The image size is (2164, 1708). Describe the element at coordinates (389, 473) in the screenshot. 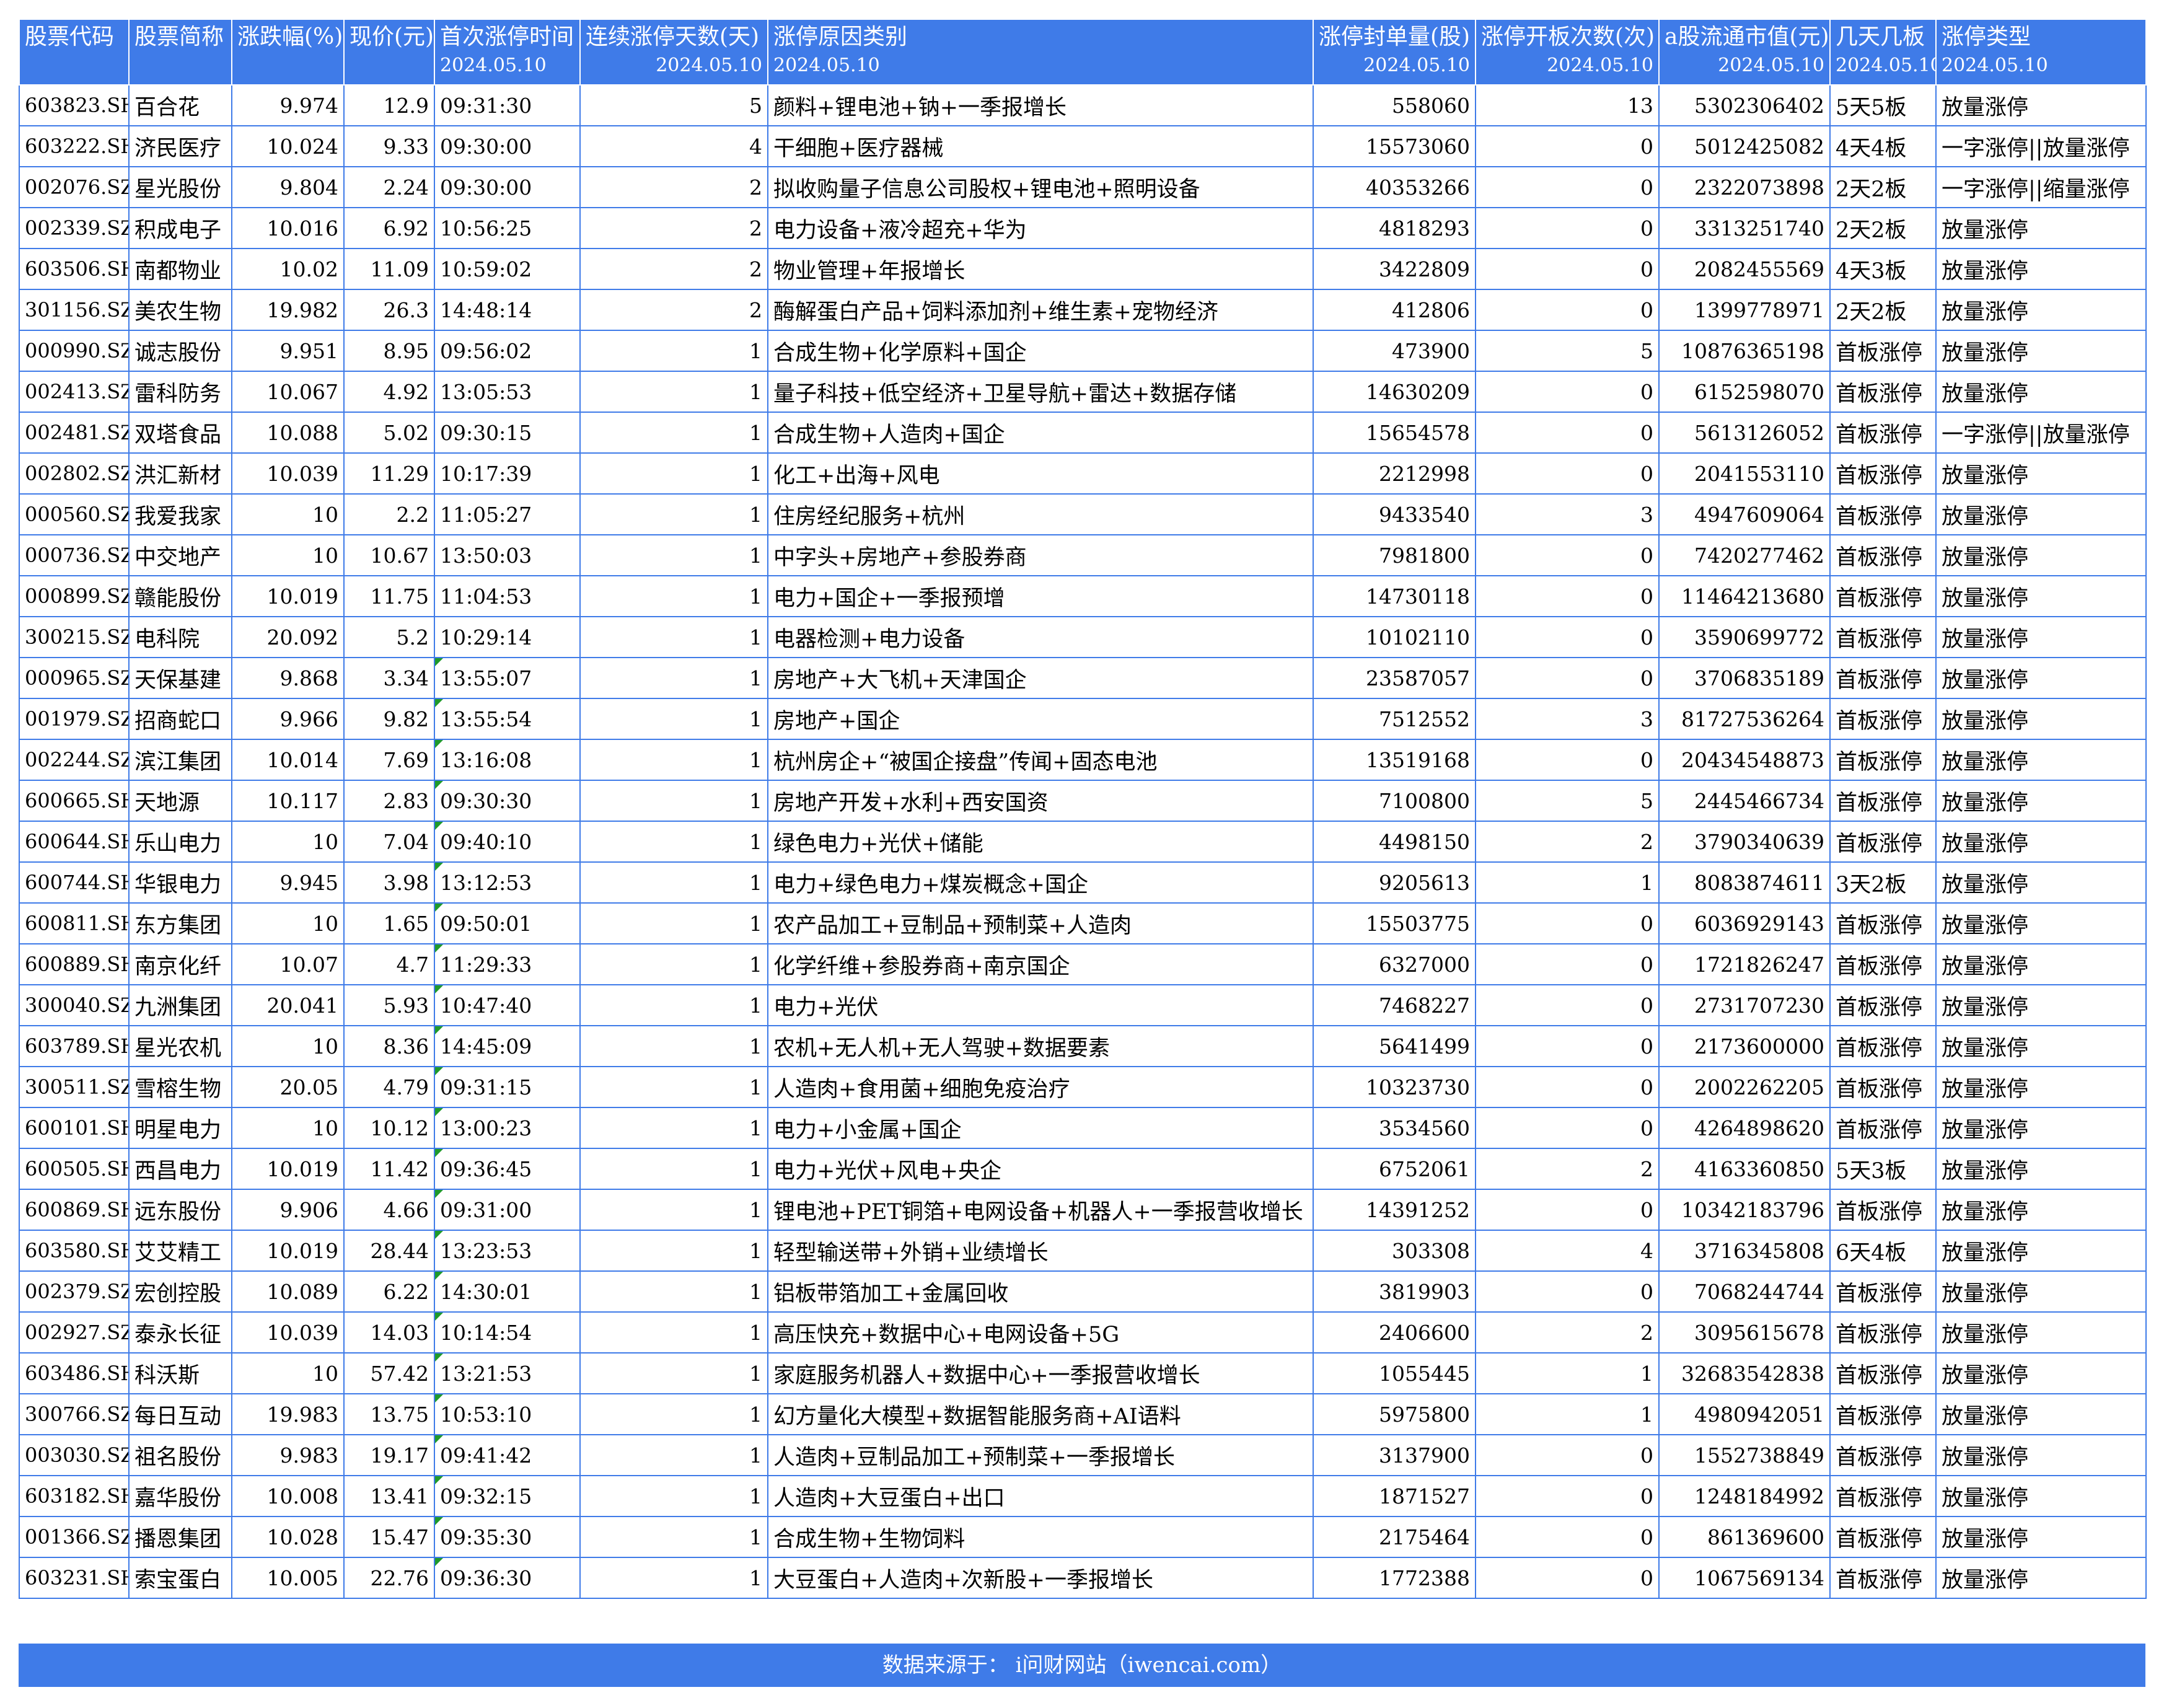

I see `cell-price: 11.29` at that location.